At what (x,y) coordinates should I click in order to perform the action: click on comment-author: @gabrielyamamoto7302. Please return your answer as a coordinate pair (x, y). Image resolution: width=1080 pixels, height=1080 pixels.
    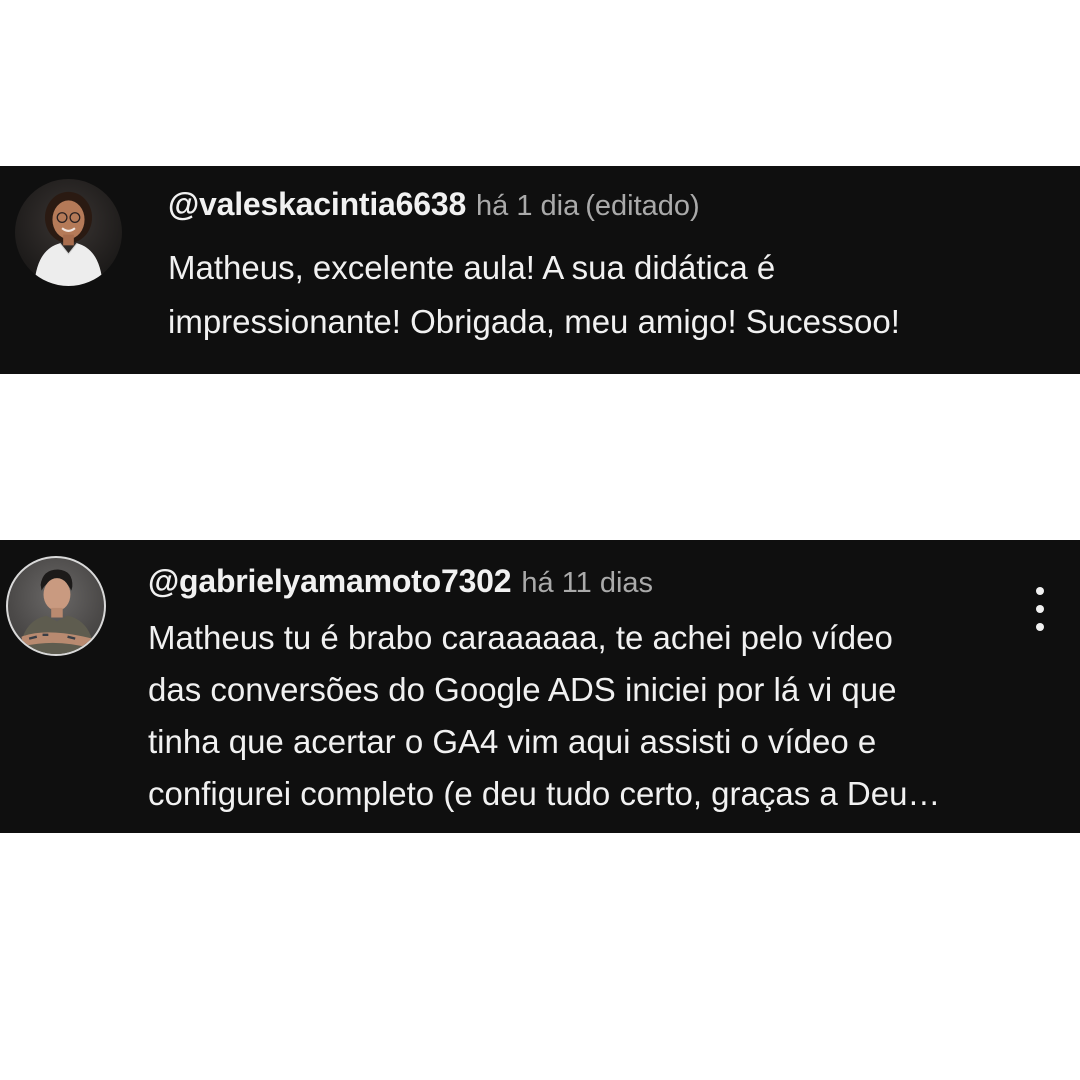
    Looking at the image, I should click on (330, 581).